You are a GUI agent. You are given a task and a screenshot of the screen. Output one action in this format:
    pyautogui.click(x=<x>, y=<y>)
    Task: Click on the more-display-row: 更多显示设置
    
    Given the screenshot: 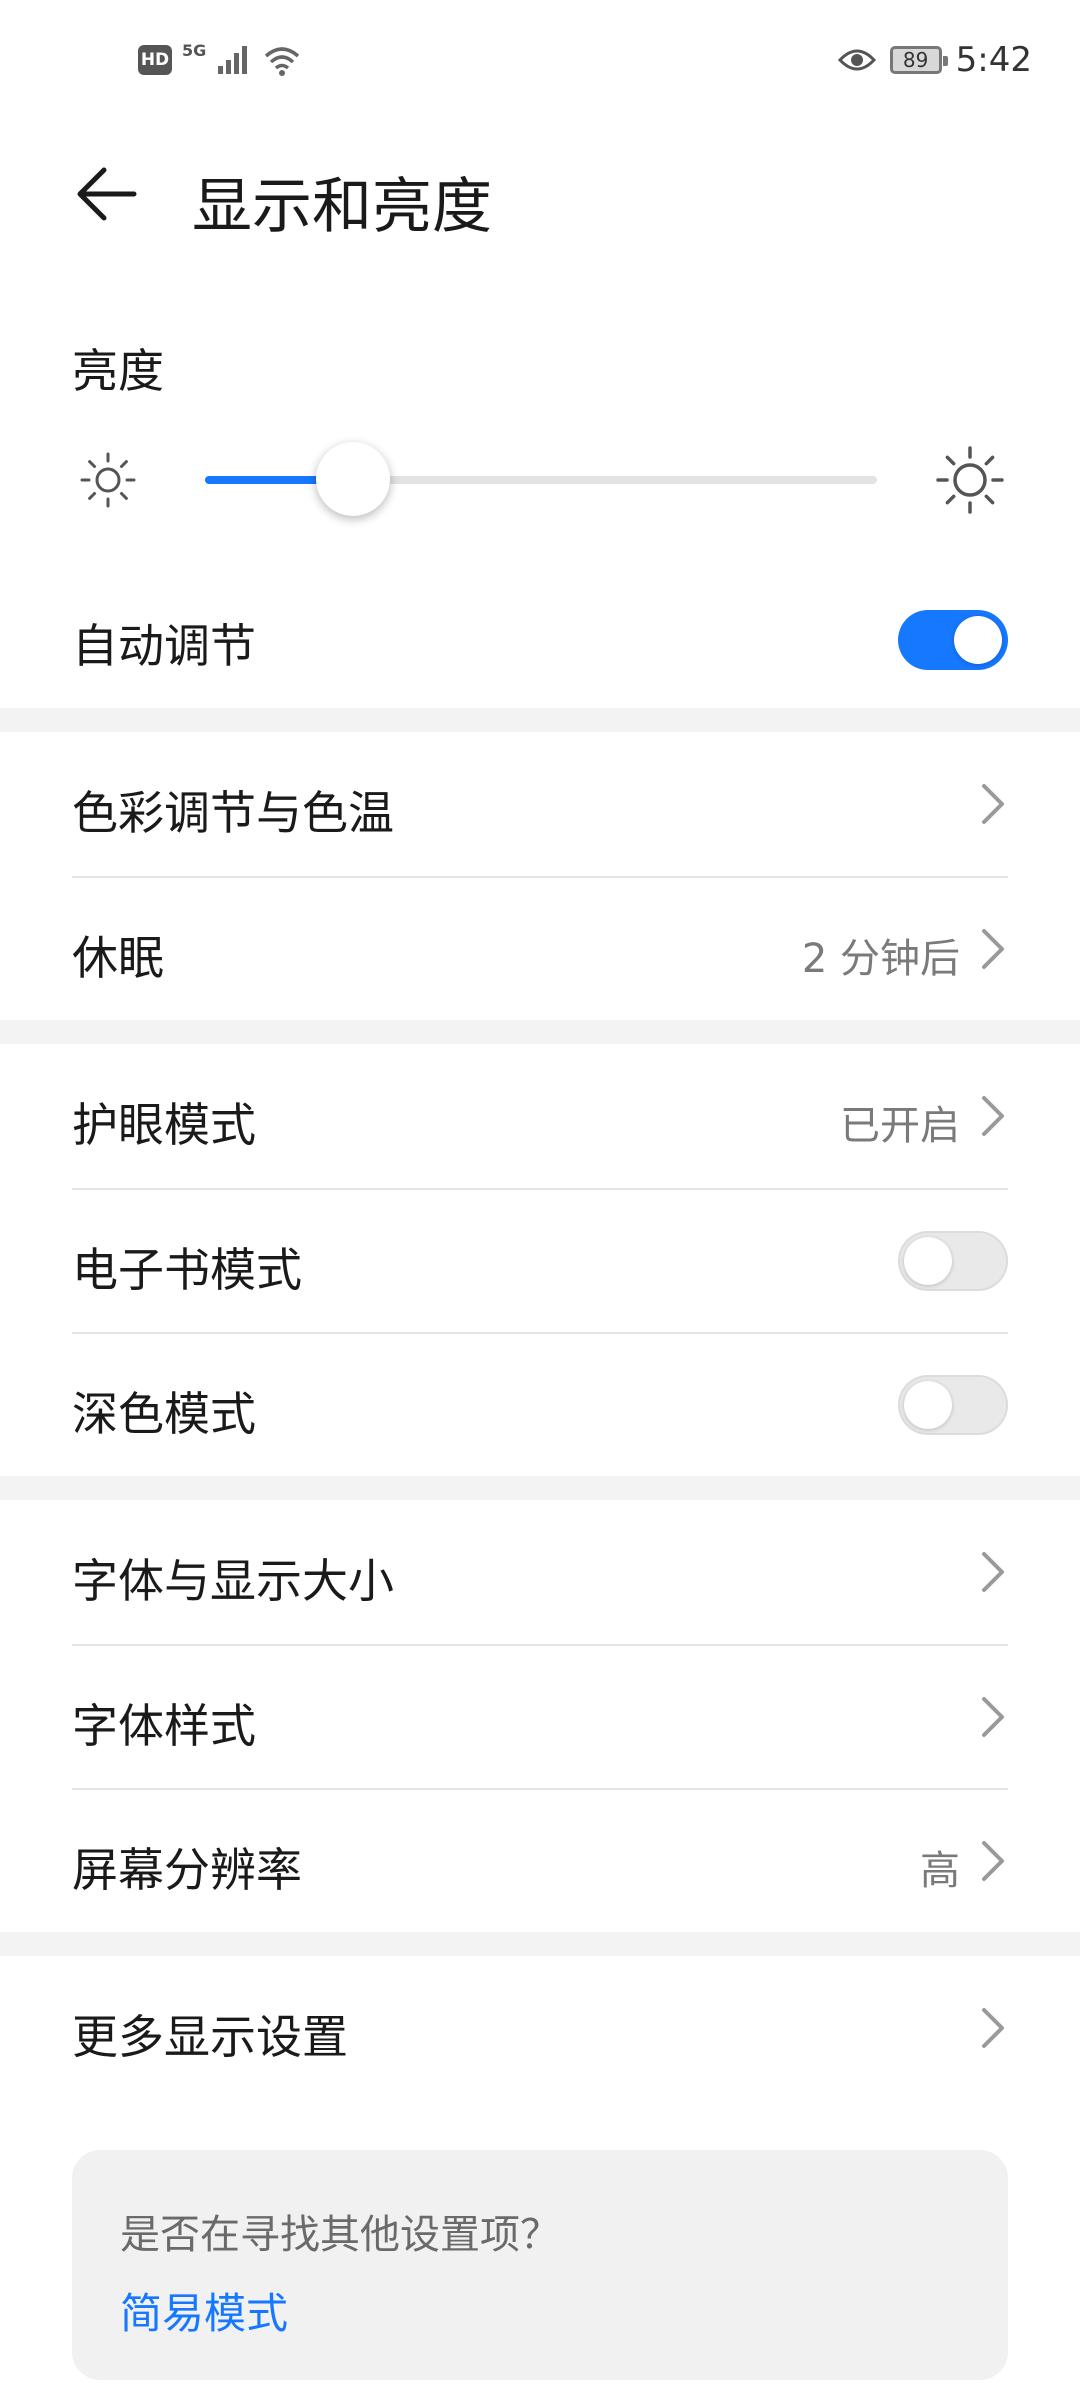 What is the action you would take?
    pyautogui.click(x=540, y=2028)
    